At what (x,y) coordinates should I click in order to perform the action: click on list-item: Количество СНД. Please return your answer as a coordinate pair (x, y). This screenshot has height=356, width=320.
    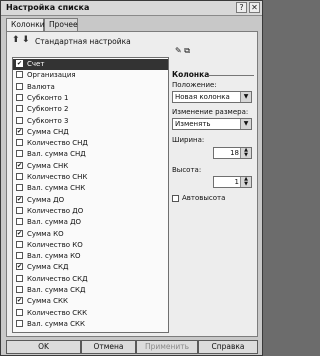
    Looking at the image, I should click on (90, 143).